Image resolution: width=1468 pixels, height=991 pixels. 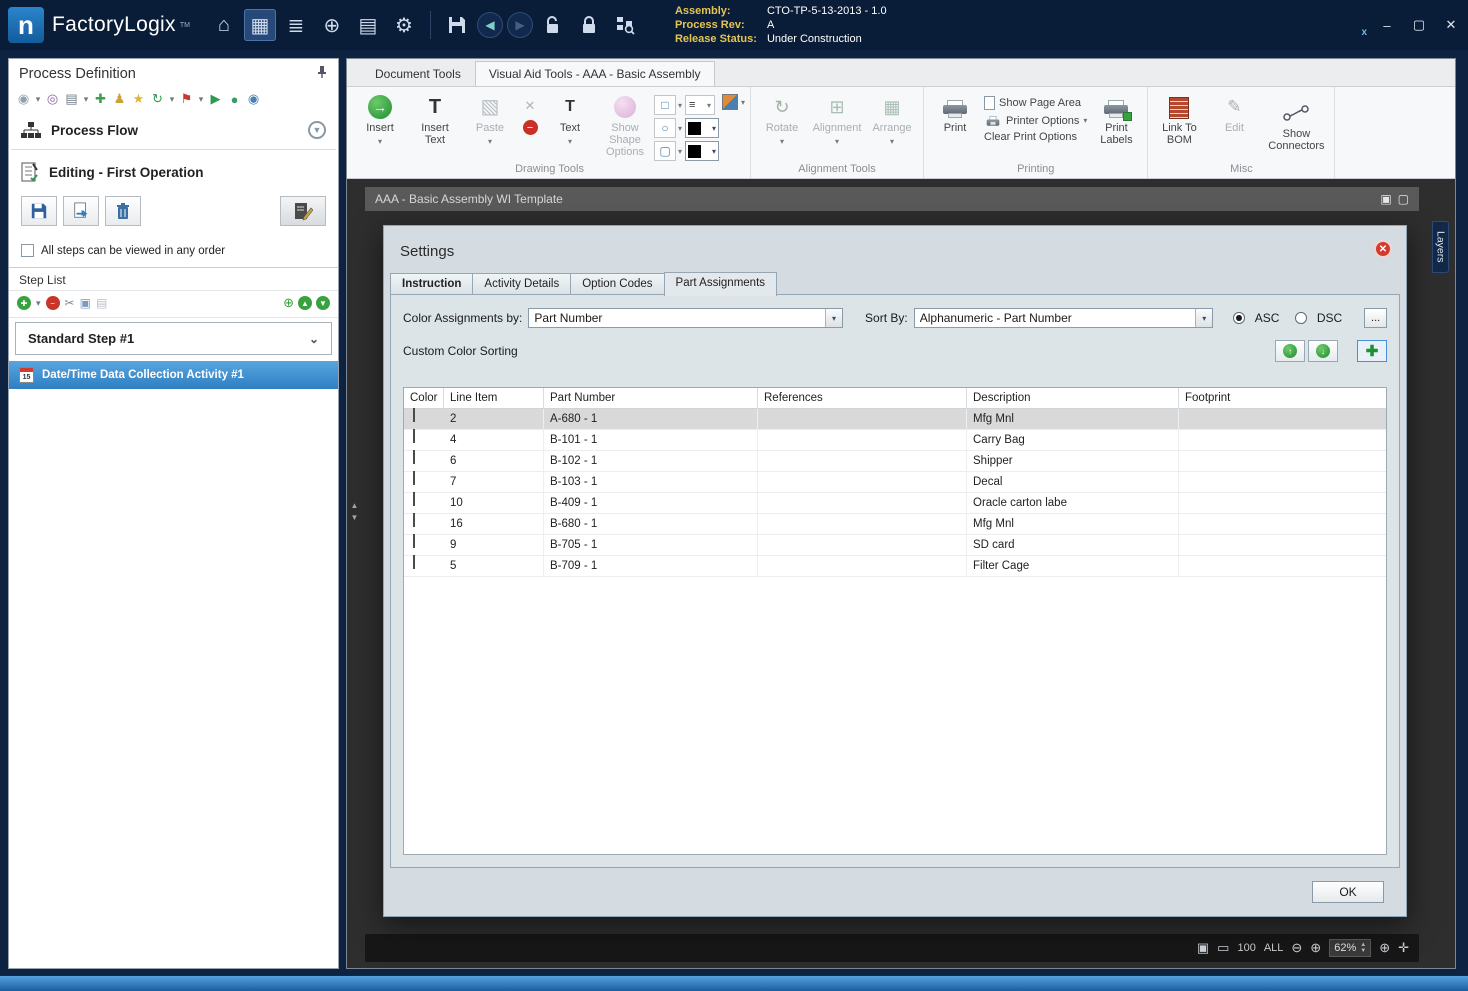 What do you see at coordinates (1384, 948) in the screenshot?
I see `zoom-selection-icon: ⊕` at bounding box center [1384, 948].